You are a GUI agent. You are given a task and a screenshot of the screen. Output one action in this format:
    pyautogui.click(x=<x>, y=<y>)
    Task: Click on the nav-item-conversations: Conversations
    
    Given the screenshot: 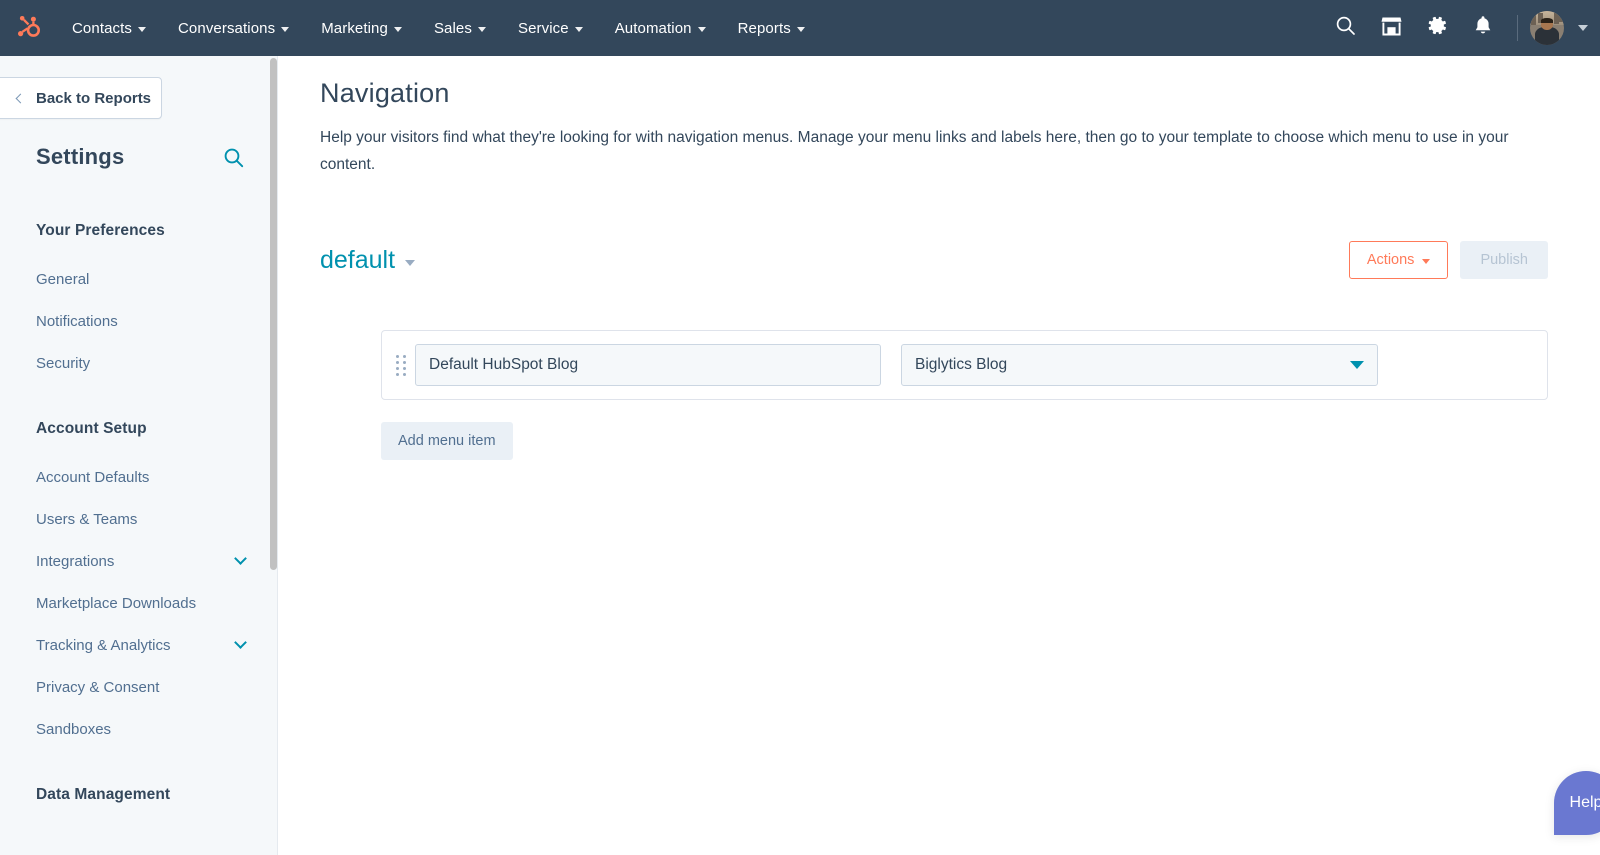 What is the action you would take?
    pyautogui.click(x=233, y=28)
    